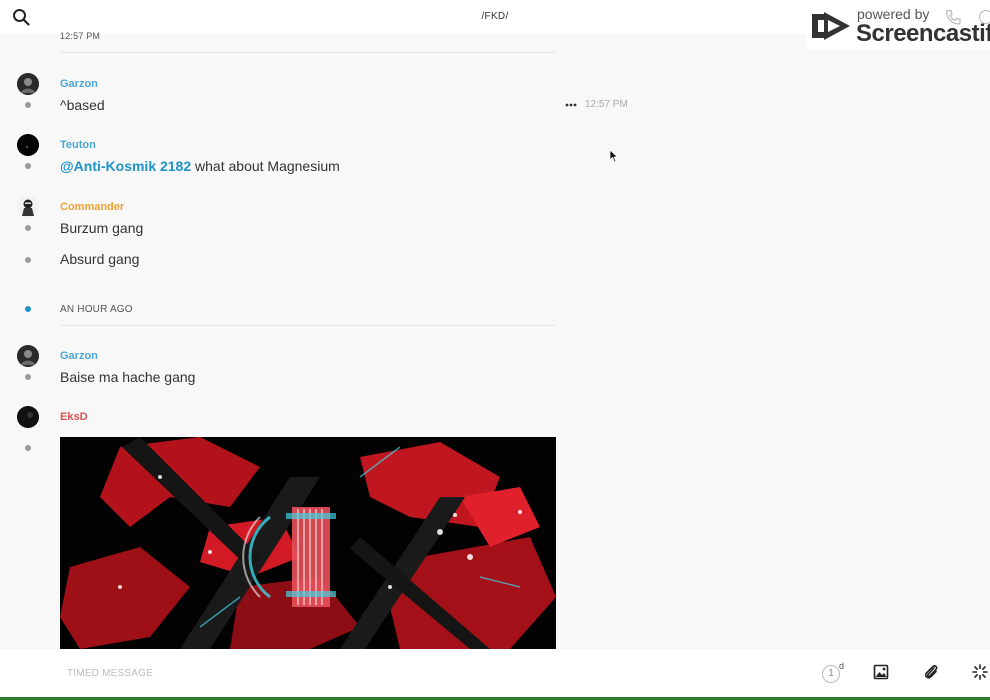 The image size is (990, 700). I want to click on phone-icon, so click(953, 17).